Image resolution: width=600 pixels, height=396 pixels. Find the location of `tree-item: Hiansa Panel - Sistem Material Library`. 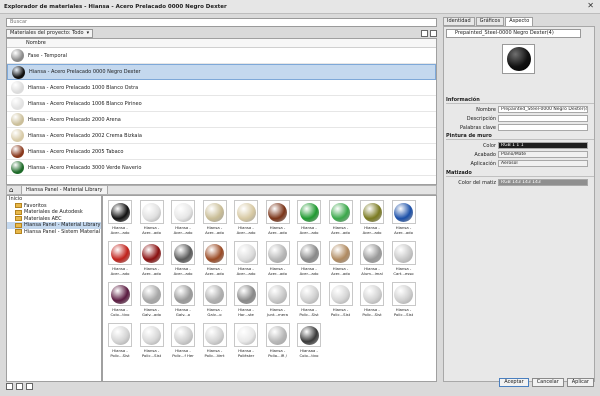

tree-item: Hiansa Panel - Sistem Material Library is located at coordinates (54, 232).